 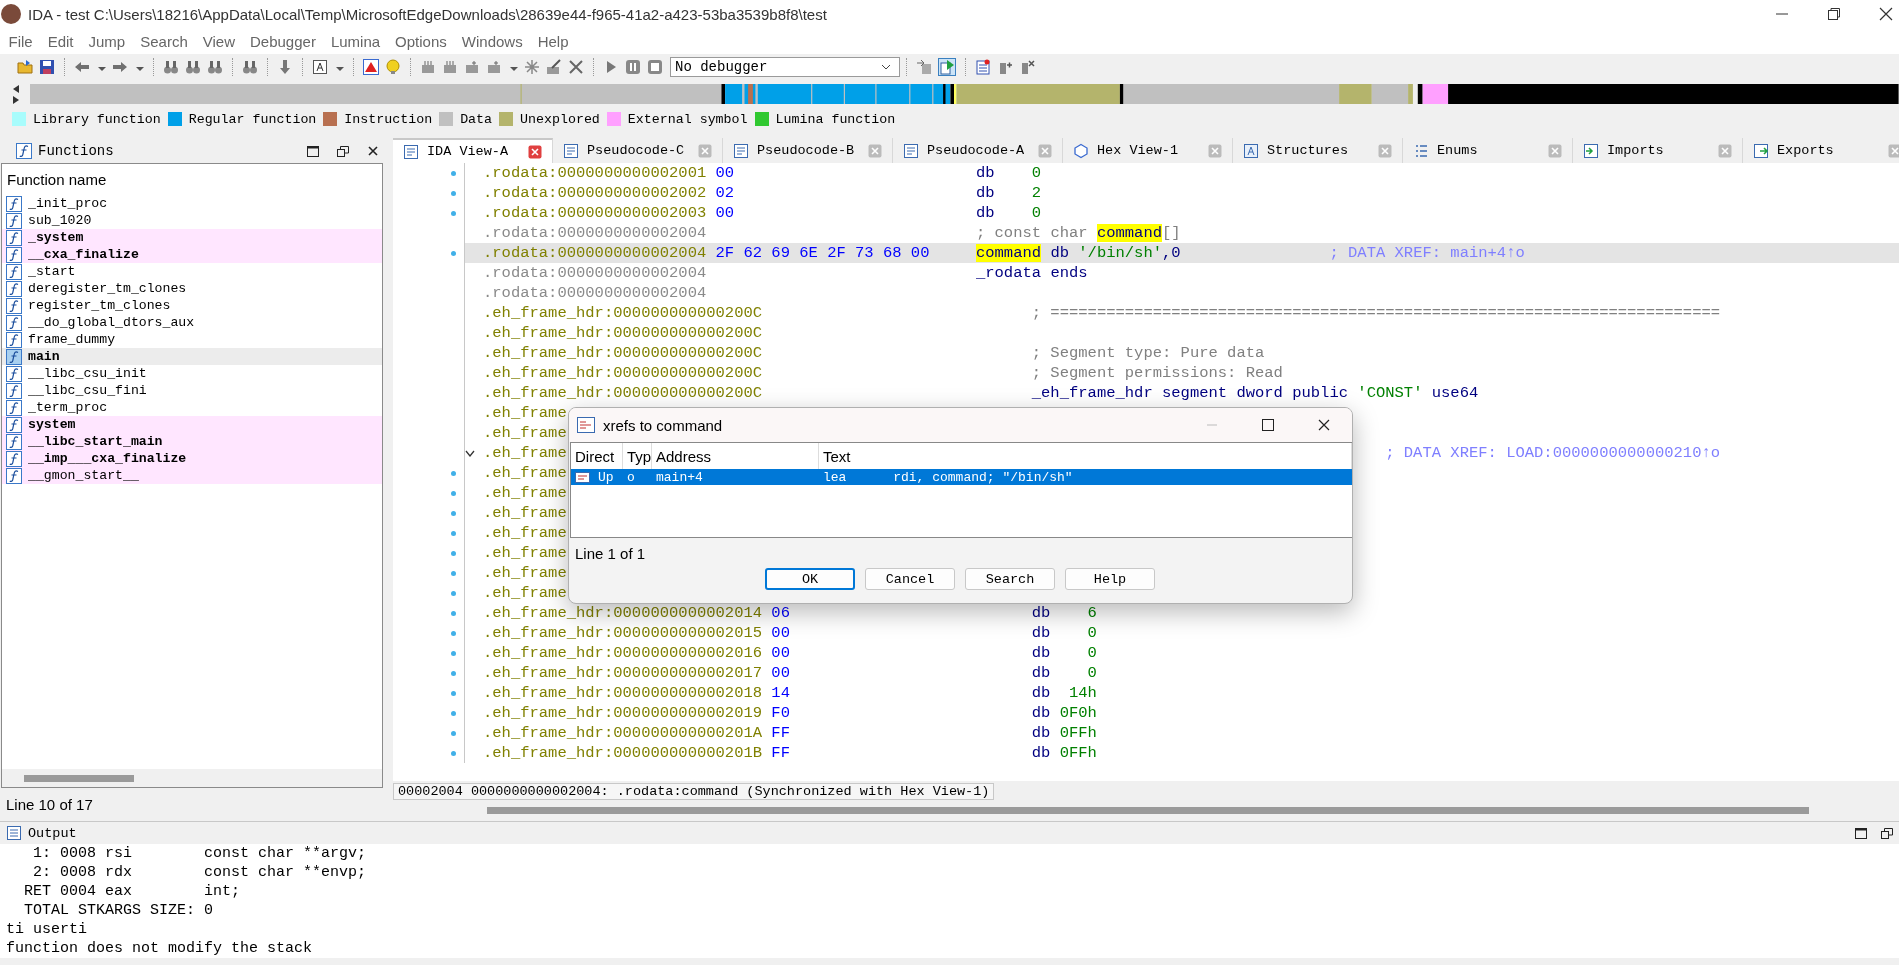 I want to click on column-header: Function name, so click(x=192, y=179).